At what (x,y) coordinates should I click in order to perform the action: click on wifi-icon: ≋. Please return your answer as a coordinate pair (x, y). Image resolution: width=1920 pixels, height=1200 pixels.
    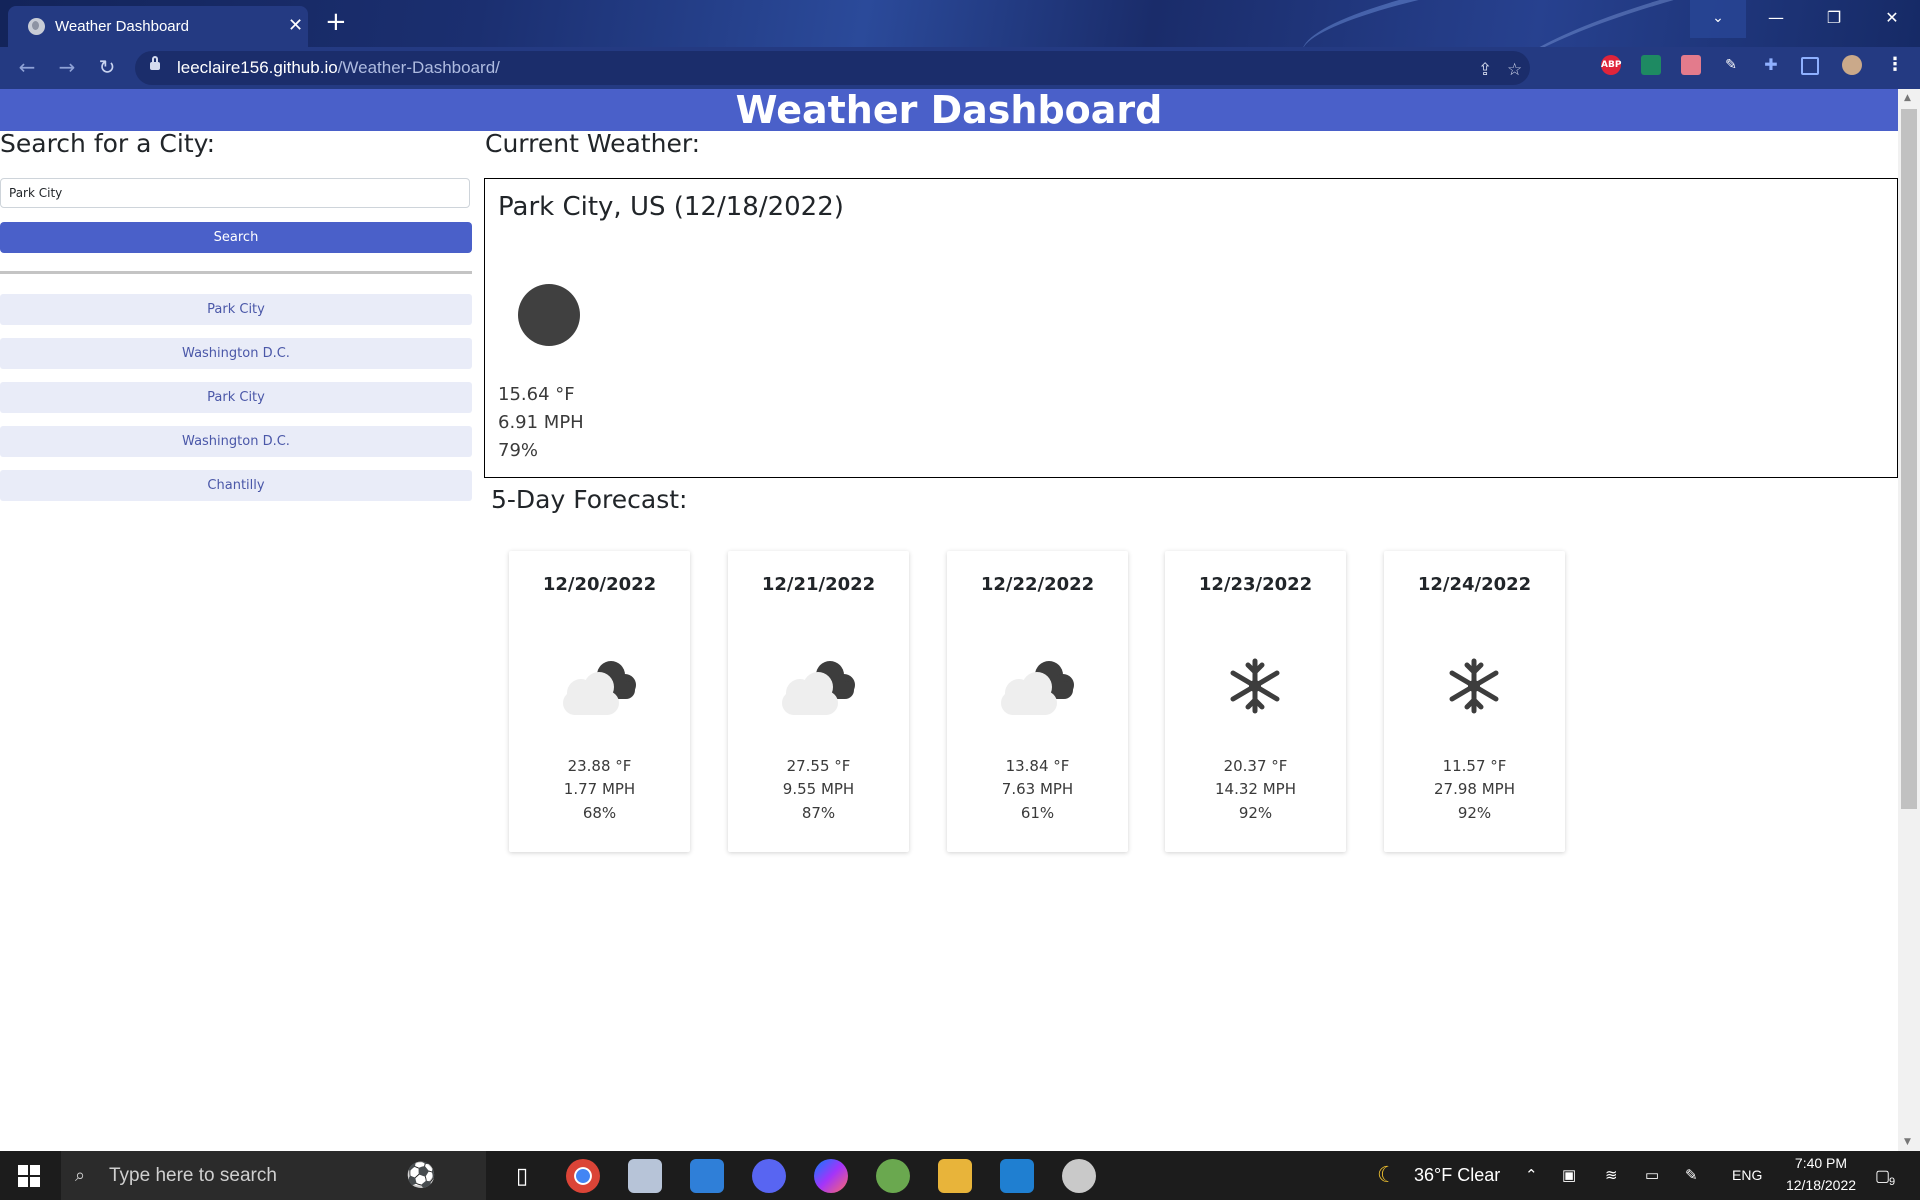
    Looking at the image, I should click on (1611, 1175).